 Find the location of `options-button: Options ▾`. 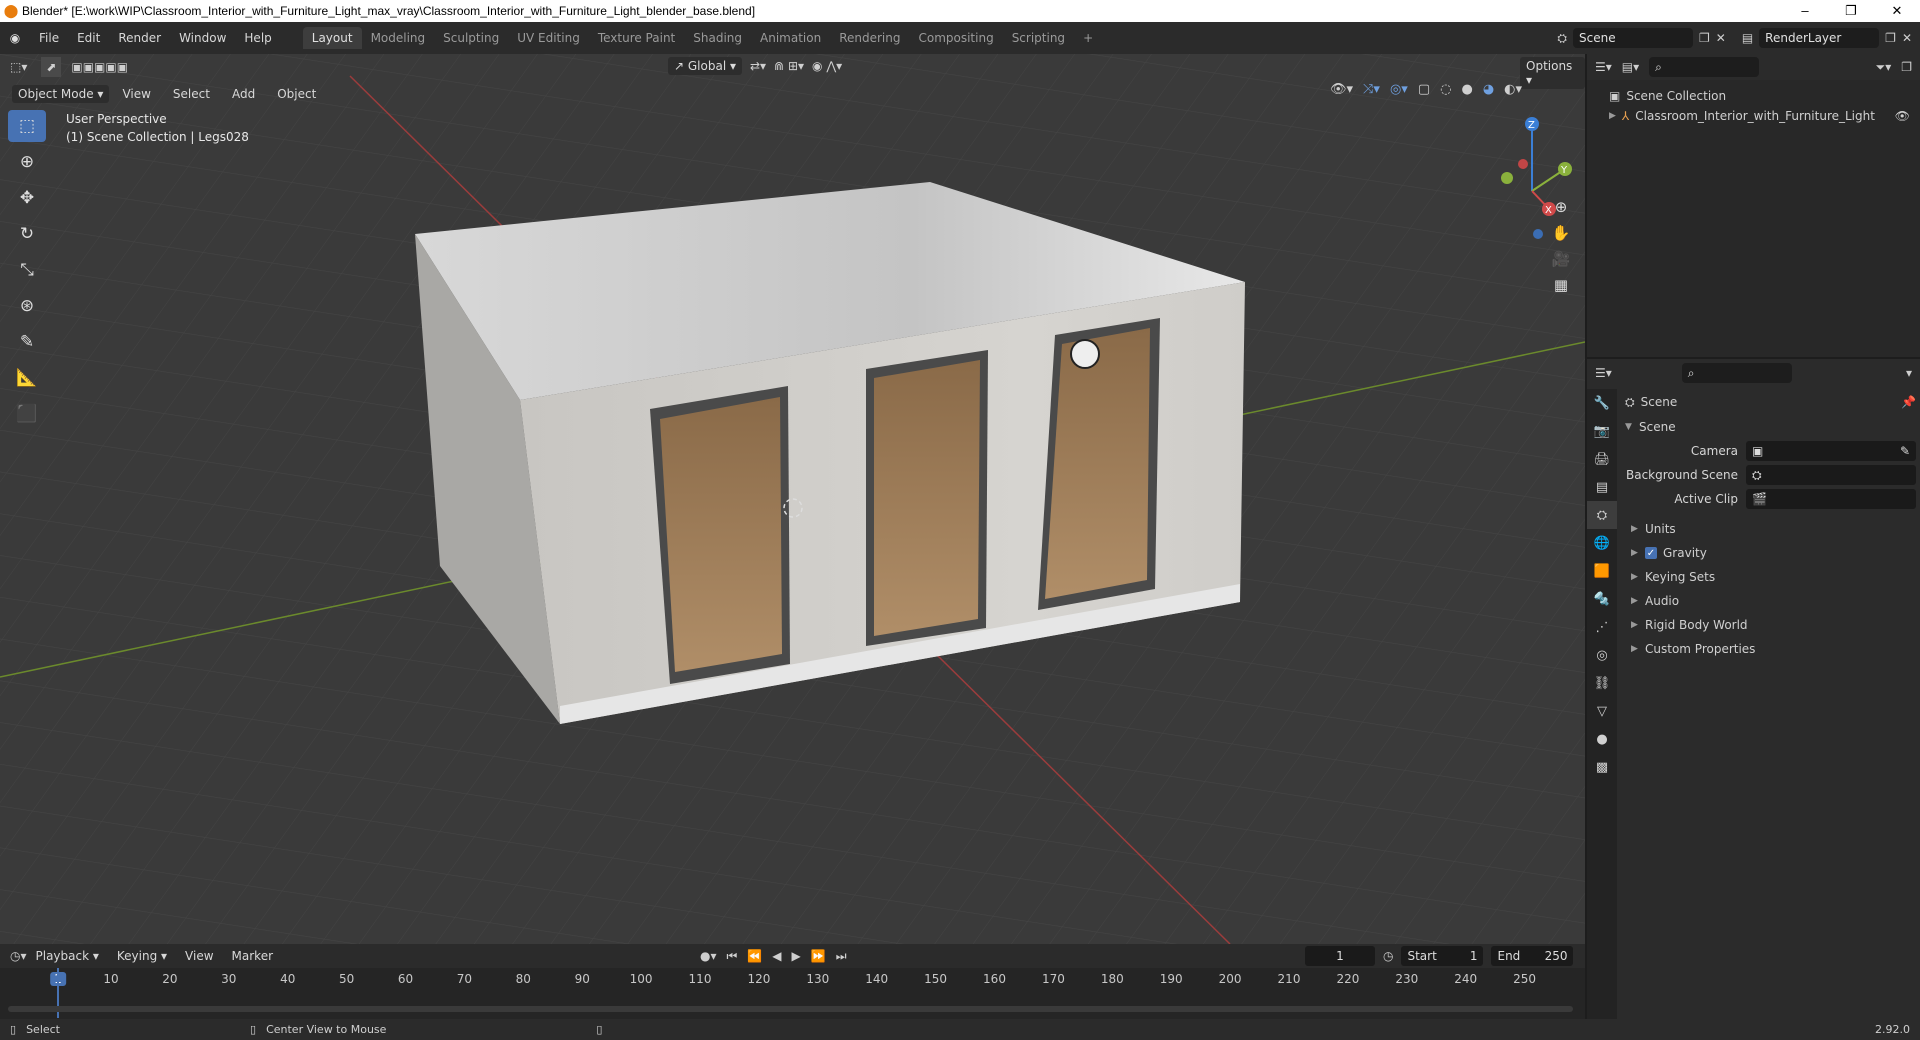

options-button: Options ▾ is located at coordinates (1552, 73).